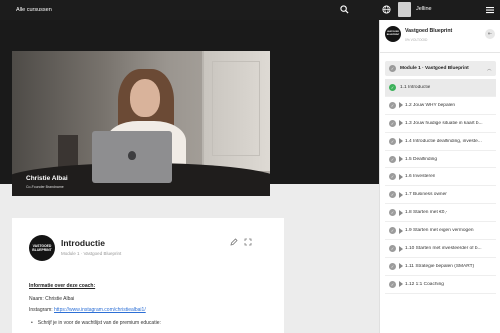  I want to click on search-icon, so click(344, 9).